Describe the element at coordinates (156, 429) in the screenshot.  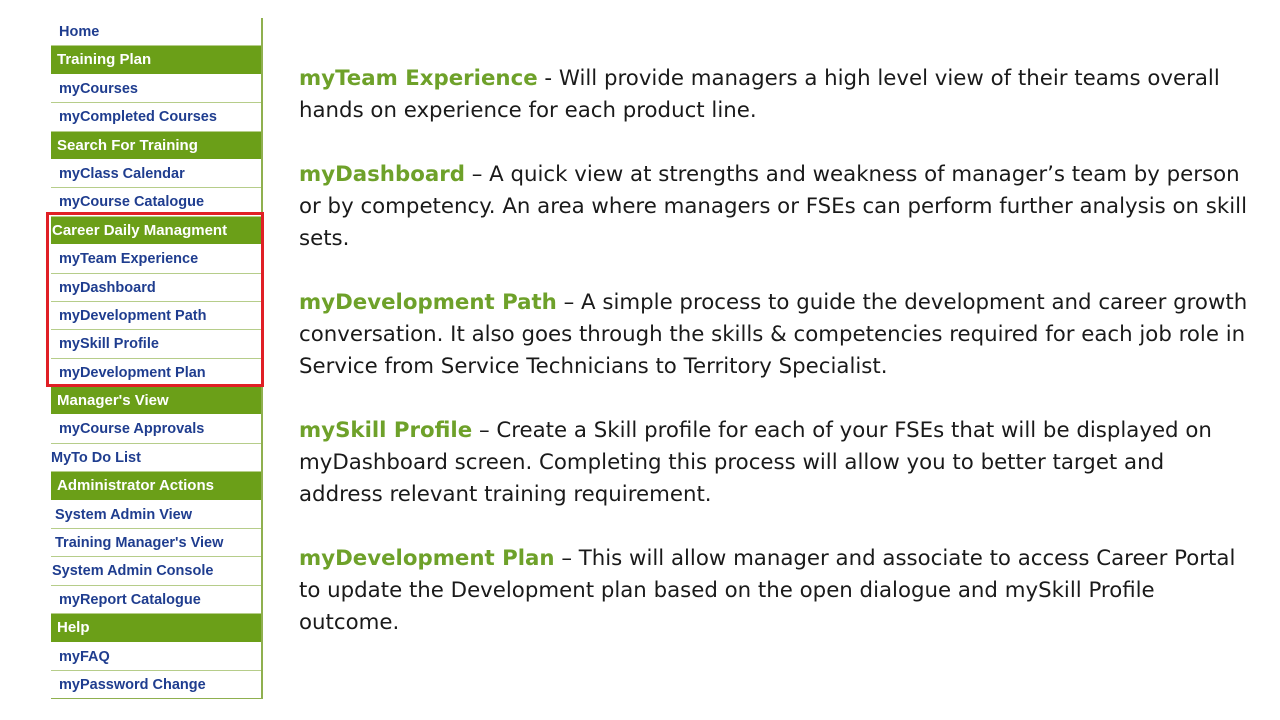
I see `sidebar-item-my-course-approvals: myCourse Approvals` at that location.